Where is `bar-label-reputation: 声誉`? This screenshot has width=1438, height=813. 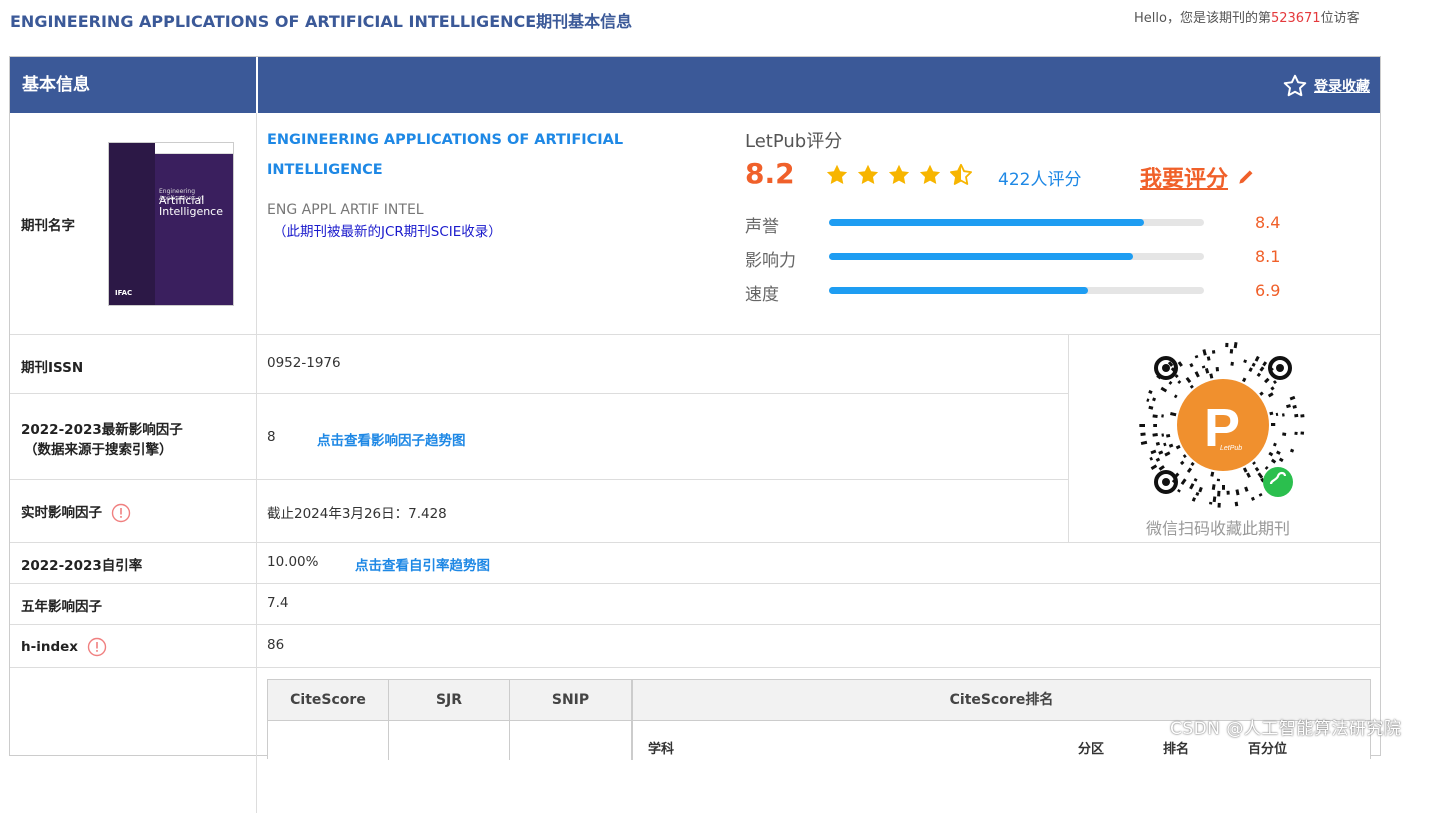 bar-label-reputation: 声誉 is located at coordinates (762, 227).